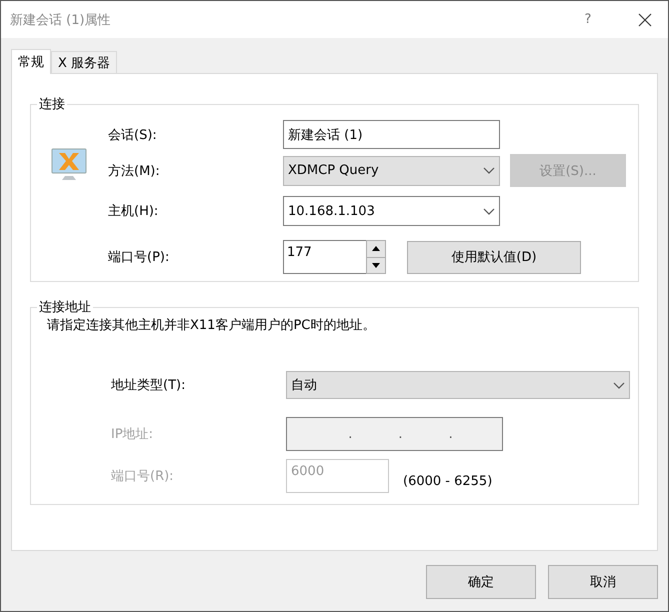 The image size is (669, 612). I want to click on tab: 常规, so click(31, 61).